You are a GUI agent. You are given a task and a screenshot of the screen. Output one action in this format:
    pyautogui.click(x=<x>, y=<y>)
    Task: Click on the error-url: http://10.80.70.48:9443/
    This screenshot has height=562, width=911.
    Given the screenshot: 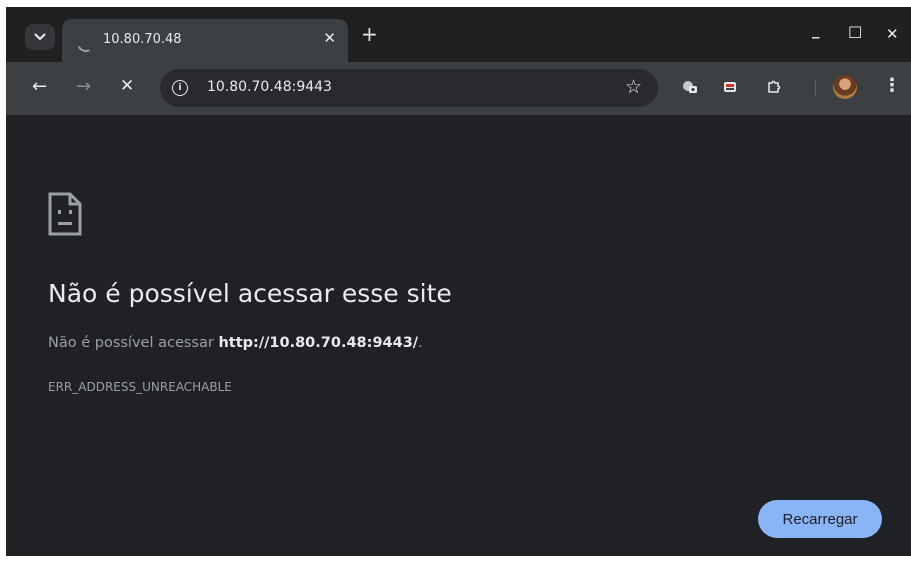 What is the action you would take?
    pyautogui.click(x=318, y=343)
    